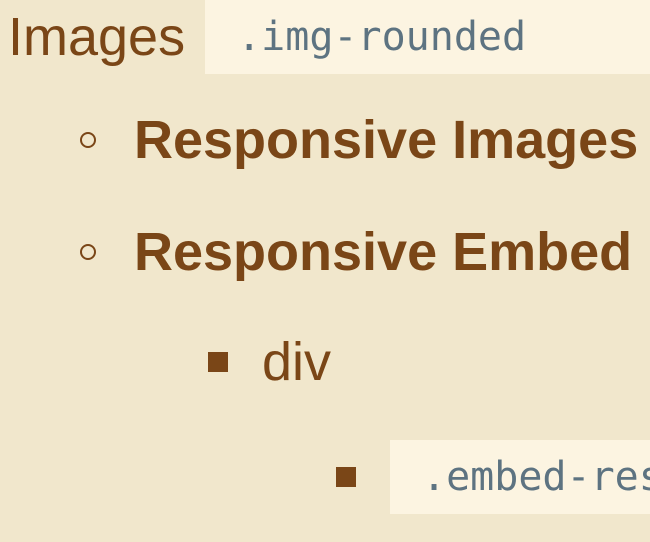 The height and width of the screenshot is (542, 650). I want to click on list-item-images: Images .img-rounded, so click(329, 37).